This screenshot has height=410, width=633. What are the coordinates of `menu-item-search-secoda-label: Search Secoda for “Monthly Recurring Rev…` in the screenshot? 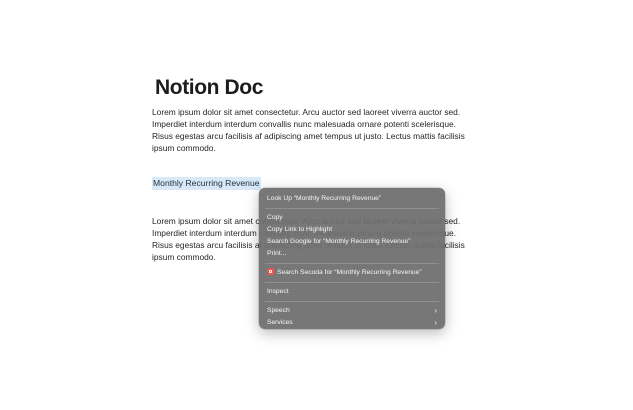 It's located at (349, 272).